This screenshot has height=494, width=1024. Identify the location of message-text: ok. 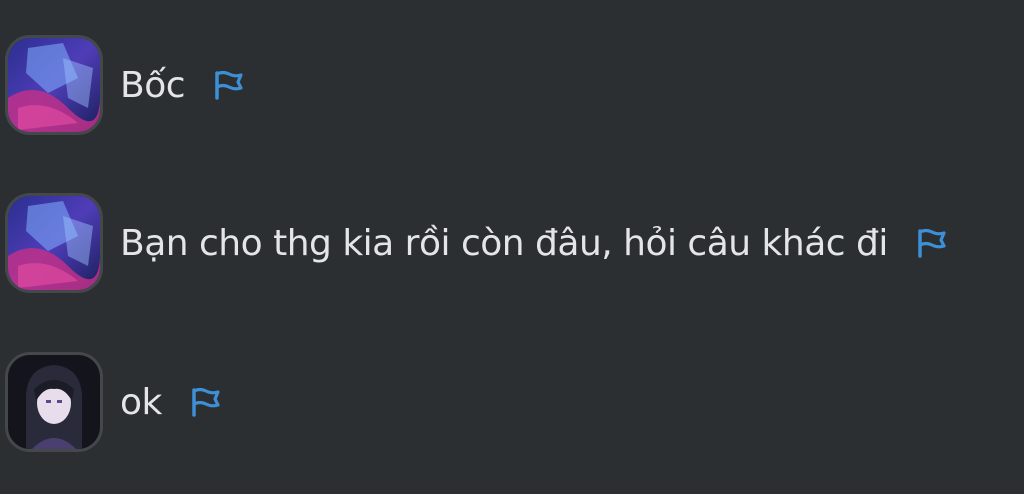
(141, 402).